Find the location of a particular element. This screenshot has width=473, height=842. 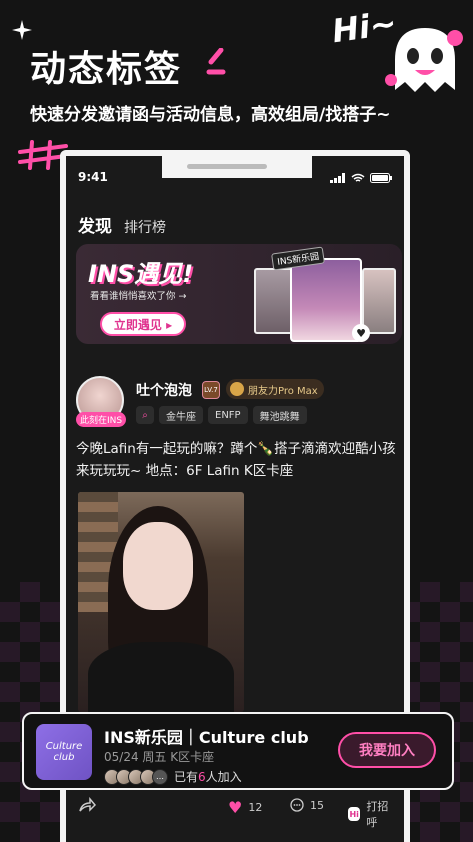

greet-button: Hi 打招呼 is located at coordinates (370, 814).